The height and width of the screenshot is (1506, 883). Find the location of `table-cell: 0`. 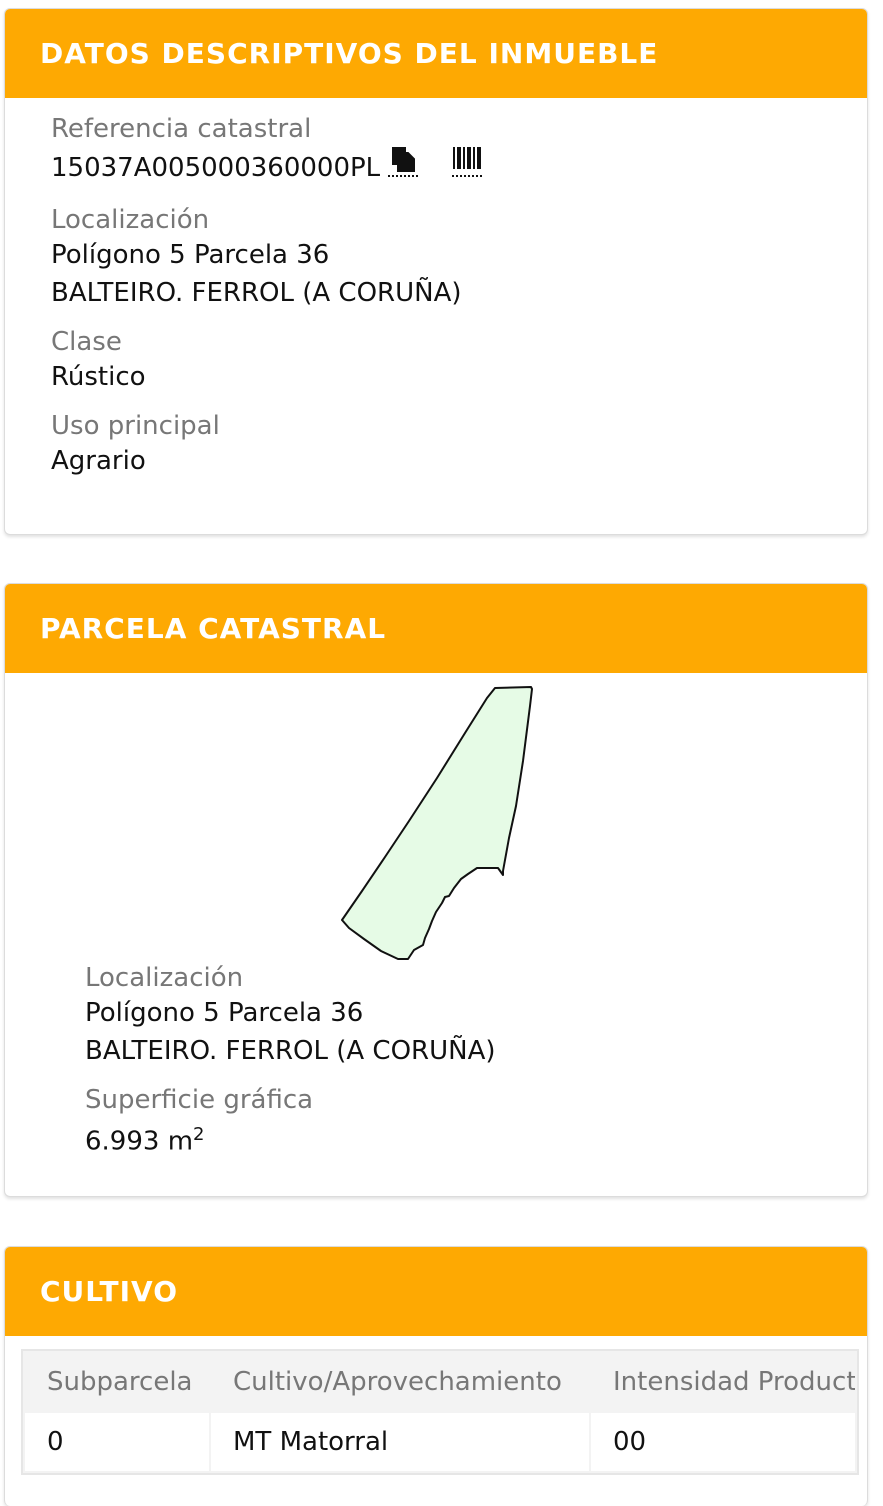

table-cell: 0 is located at coordinates (117, 1442).